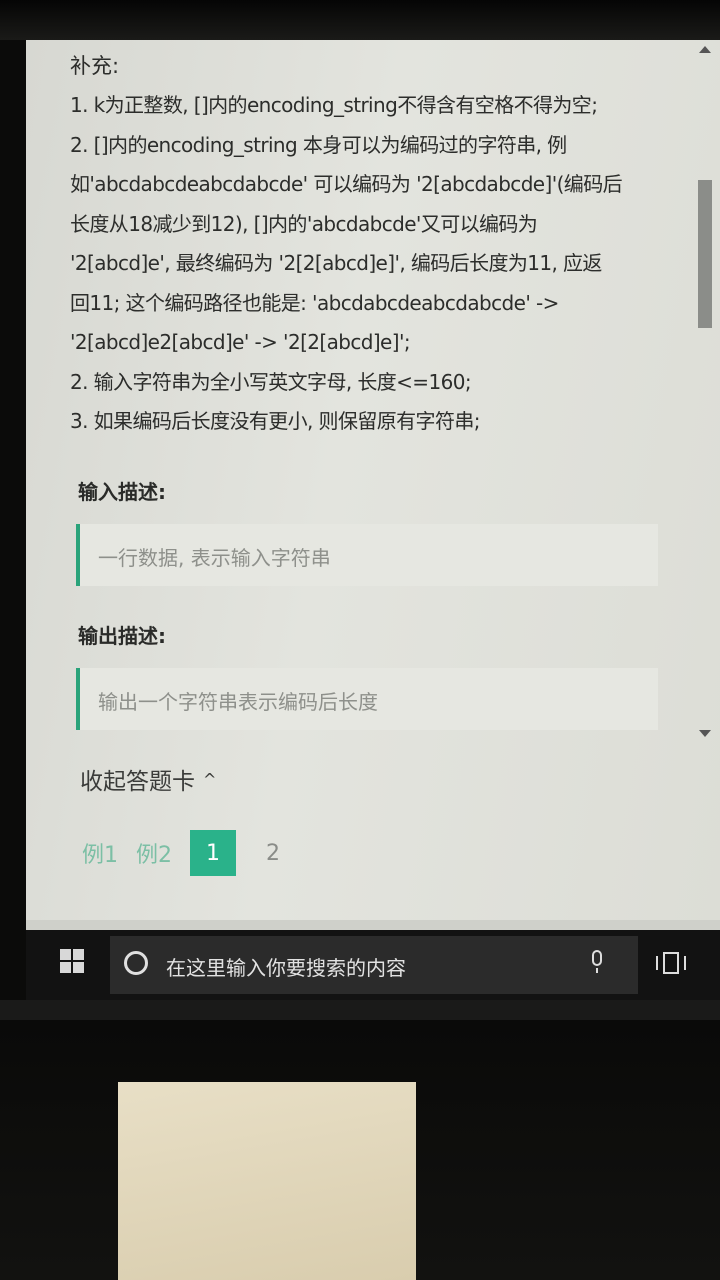 Image resolution: width=720 pixels, height=1280 pixels. I want to click on windows-logo-icon, so click(72, 961).